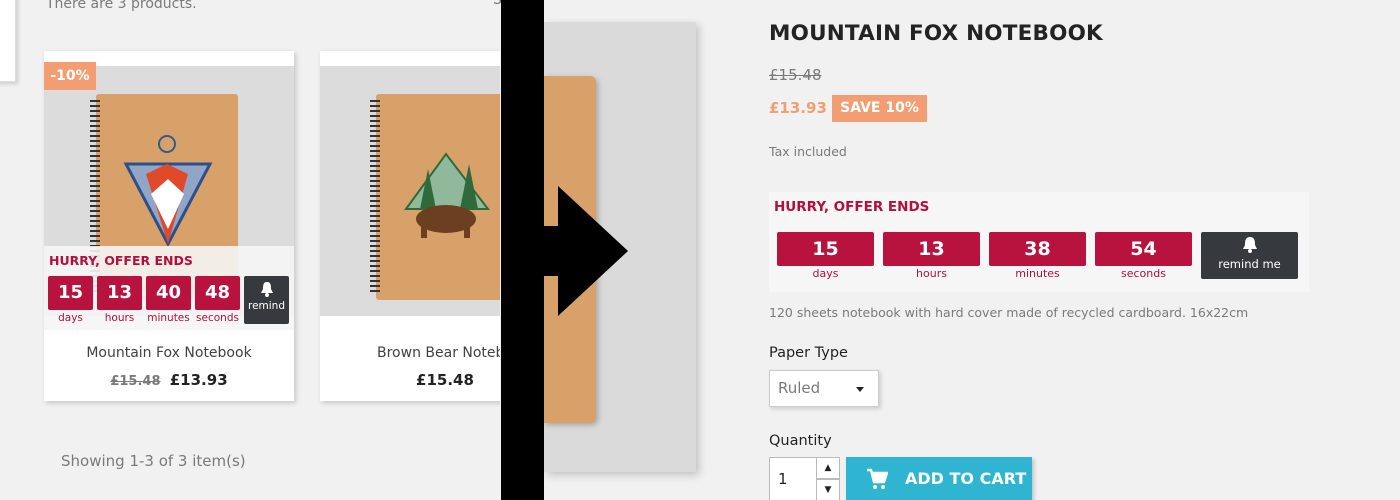 The width and height of the screenshot is (1400, 500). I want to click on product-card-brown-bear: Brown Bear Notebo £15.48, so click(410, 226).